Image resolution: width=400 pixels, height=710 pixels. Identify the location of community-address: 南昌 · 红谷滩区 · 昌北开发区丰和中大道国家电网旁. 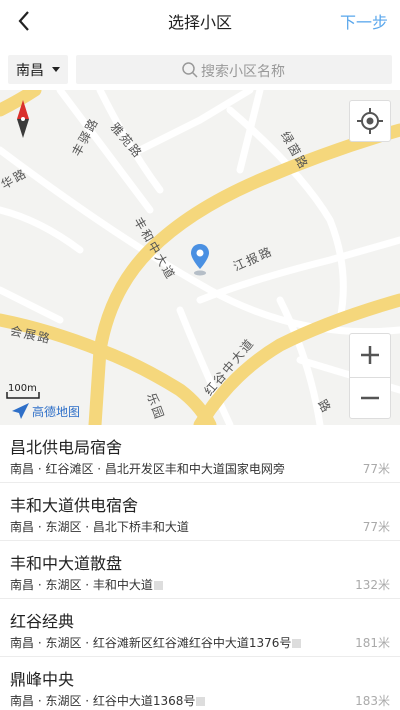
(147, 469).